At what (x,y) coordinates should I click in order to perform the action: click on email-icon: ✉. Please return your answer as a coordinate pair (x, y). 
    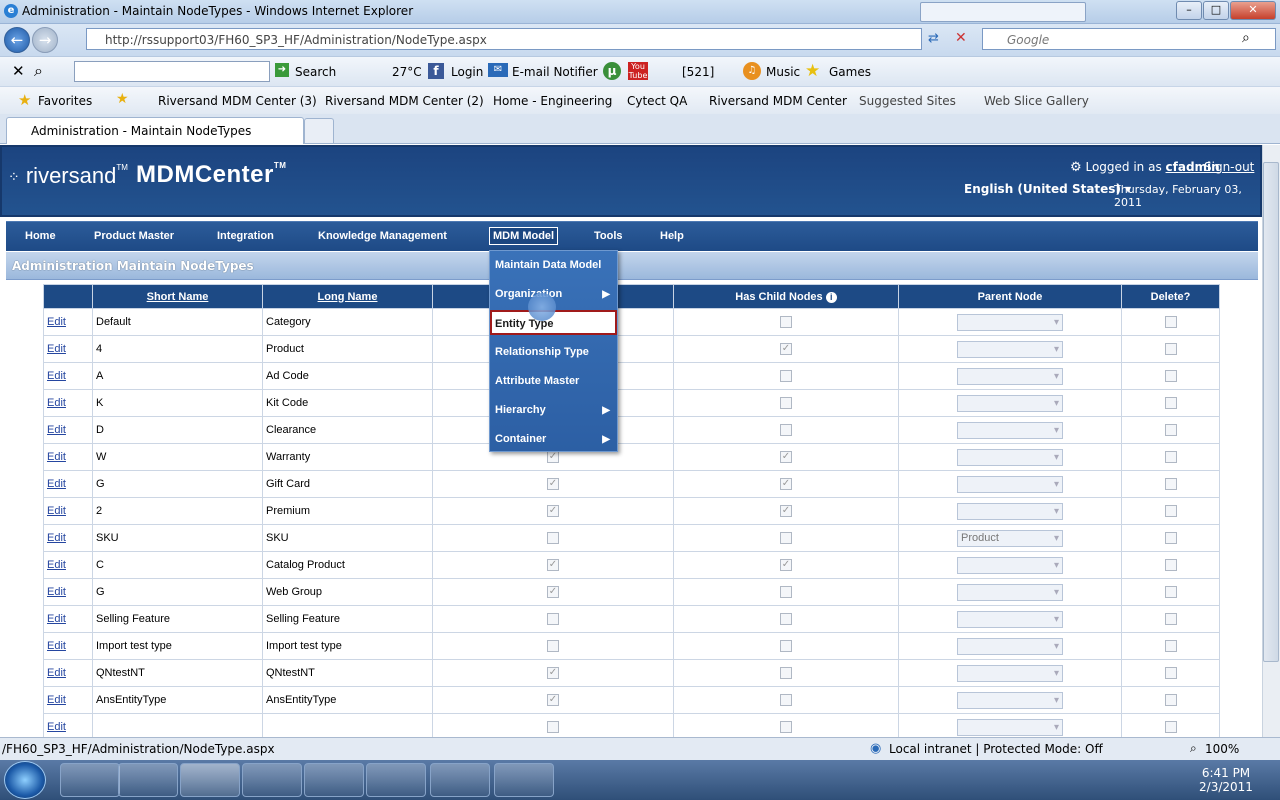
    Looking at the image, I should click on (498, 70).